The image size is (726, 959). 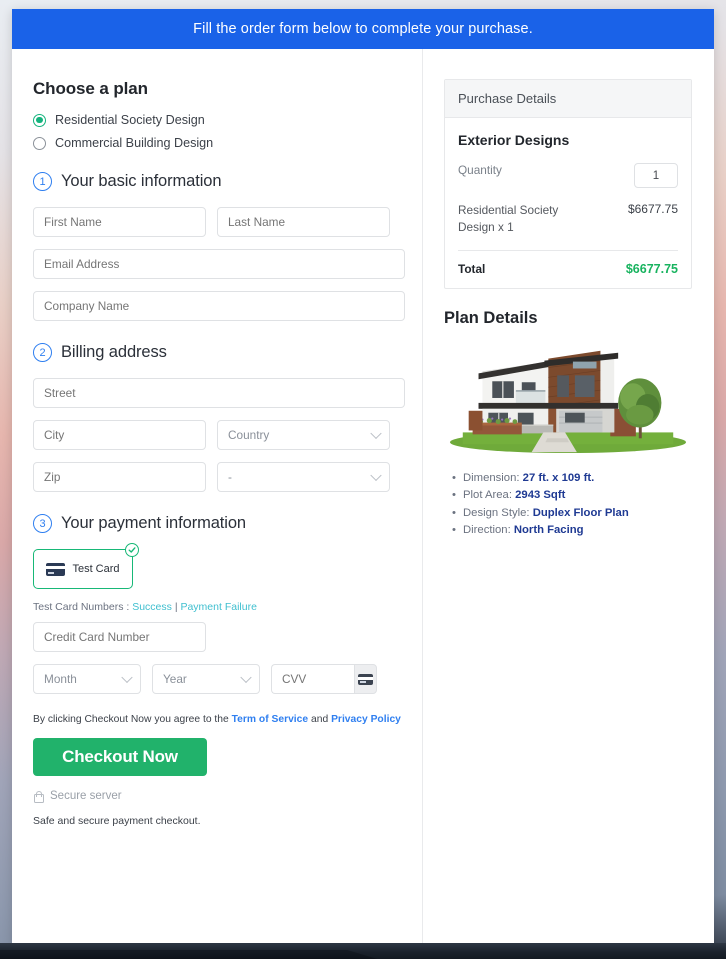 I want to click on country-select-value: Country, so click(x=303, y=435).